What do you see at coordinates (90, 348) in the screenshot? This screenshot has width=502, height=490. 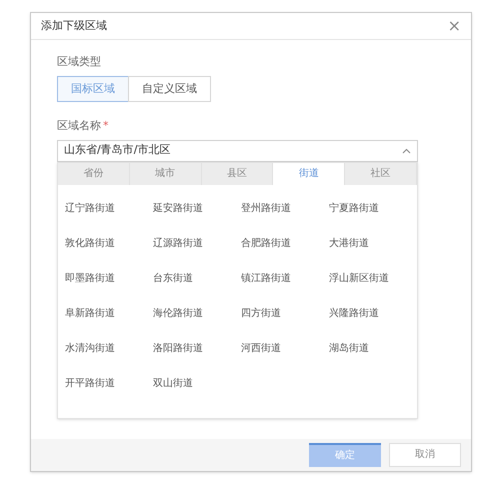 I see `street-option: 水清沟街道` at bounding box center [90, 348].